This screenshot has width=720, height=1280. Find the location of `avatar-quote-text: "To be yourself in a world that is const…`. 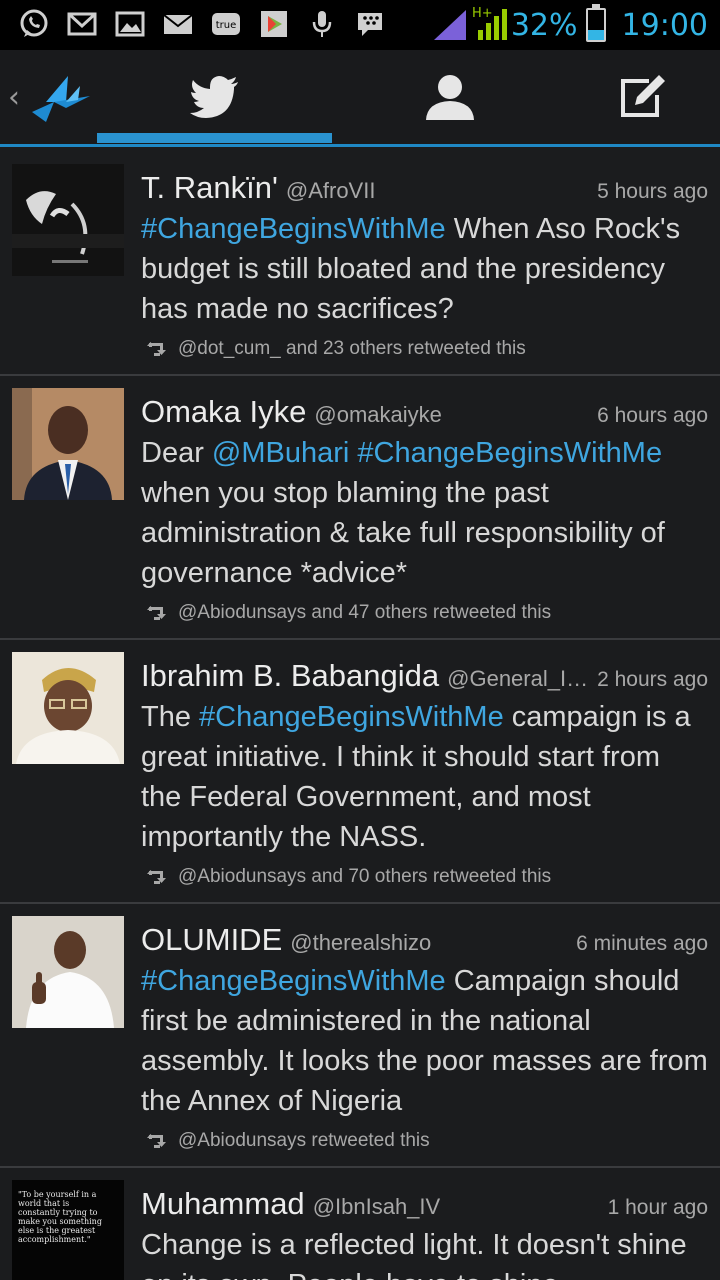

avatar-quote-text: "To be yourself in a world that is const… is located at coordinates (60, 1217).